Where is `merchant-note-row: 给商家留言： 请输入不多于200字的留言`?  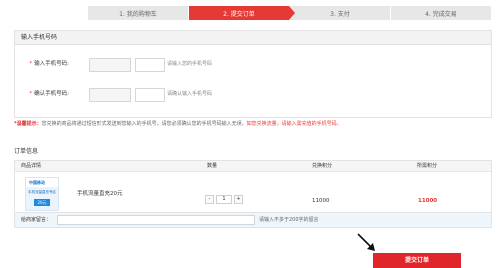
merchant-note-row: 给商家留言： 请输入不多于200字的留言 is located at coordinates (253, 219).